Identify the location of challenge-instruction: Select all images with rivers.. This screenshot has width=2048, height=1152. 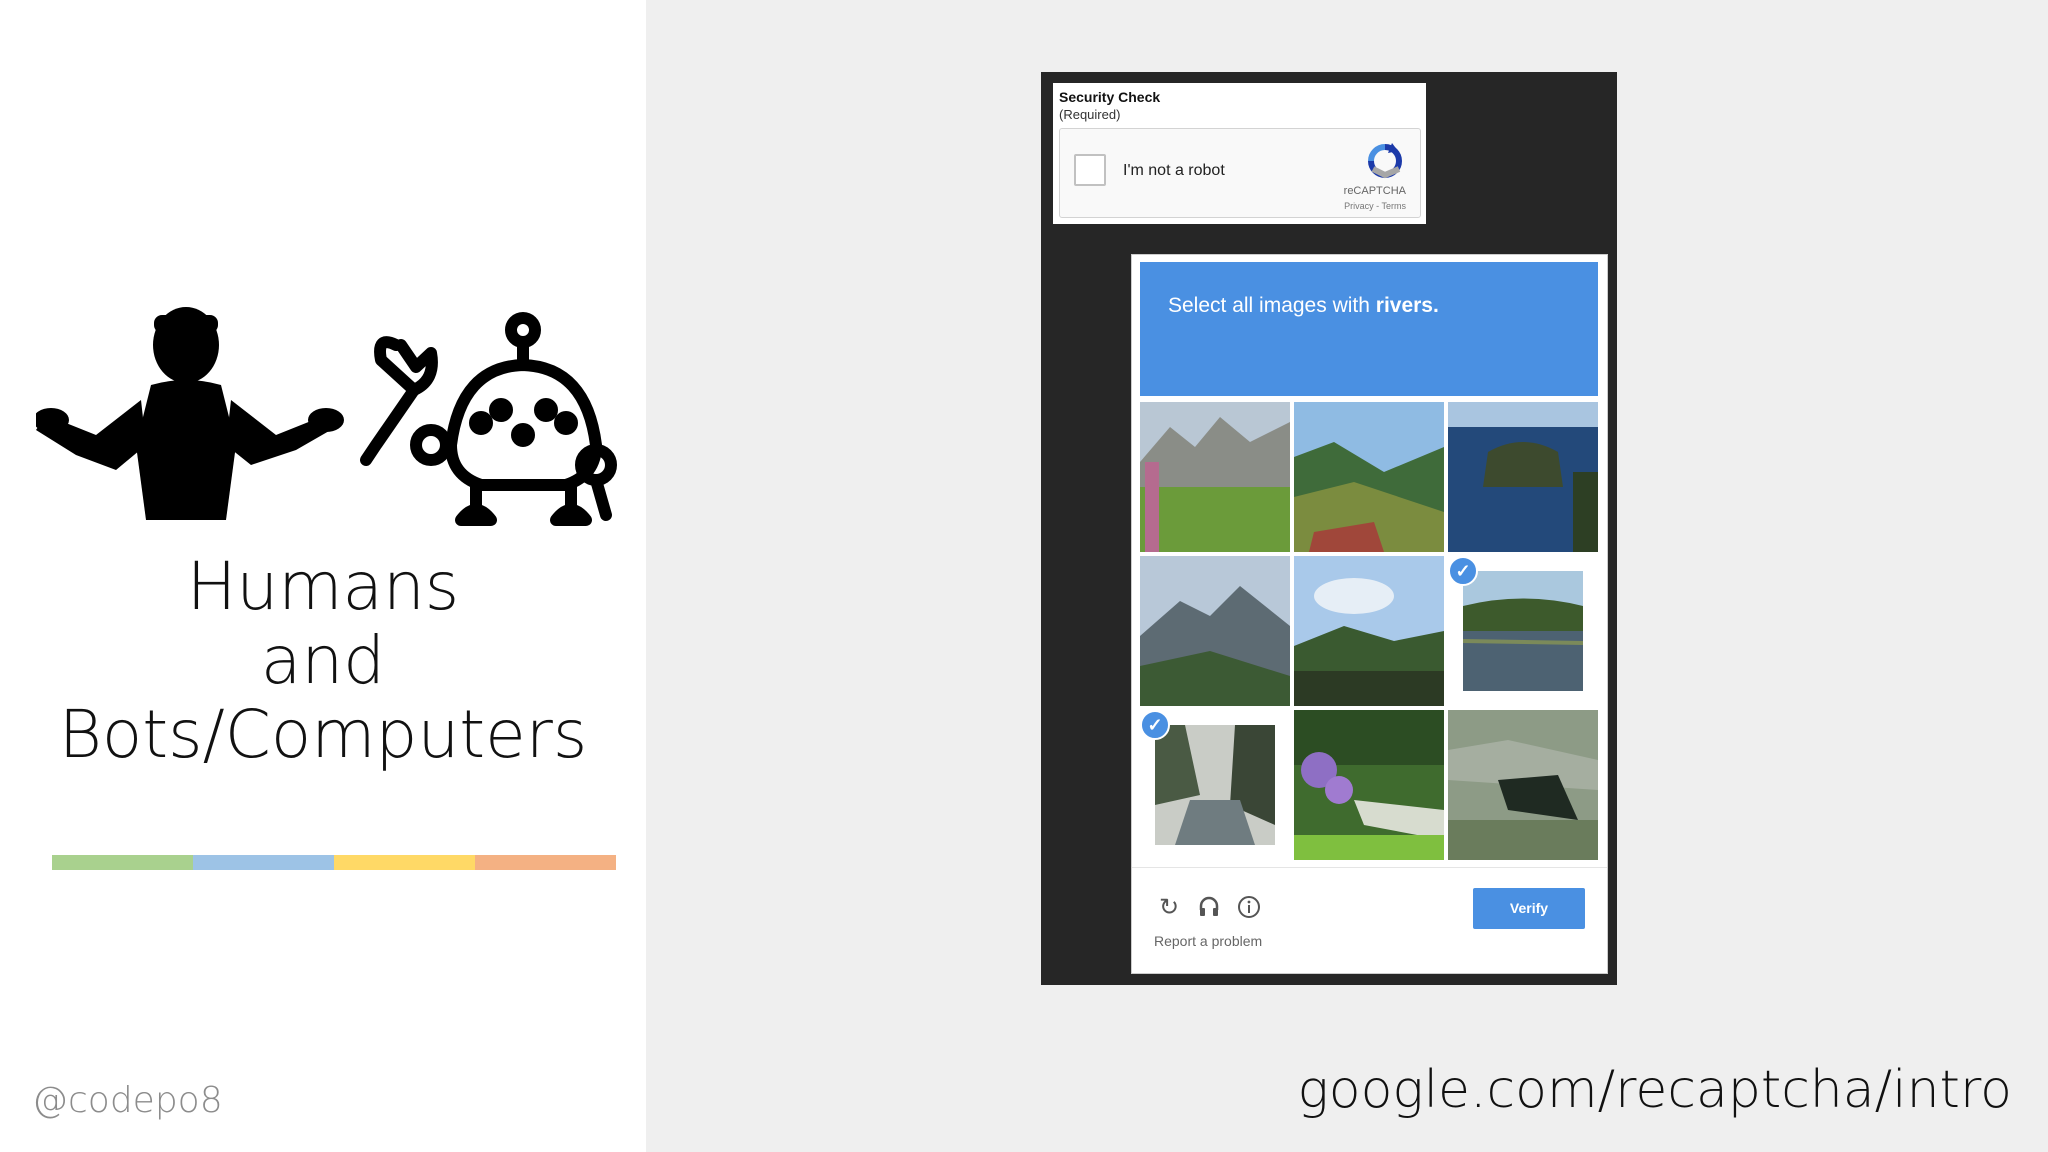
(1303, 306).